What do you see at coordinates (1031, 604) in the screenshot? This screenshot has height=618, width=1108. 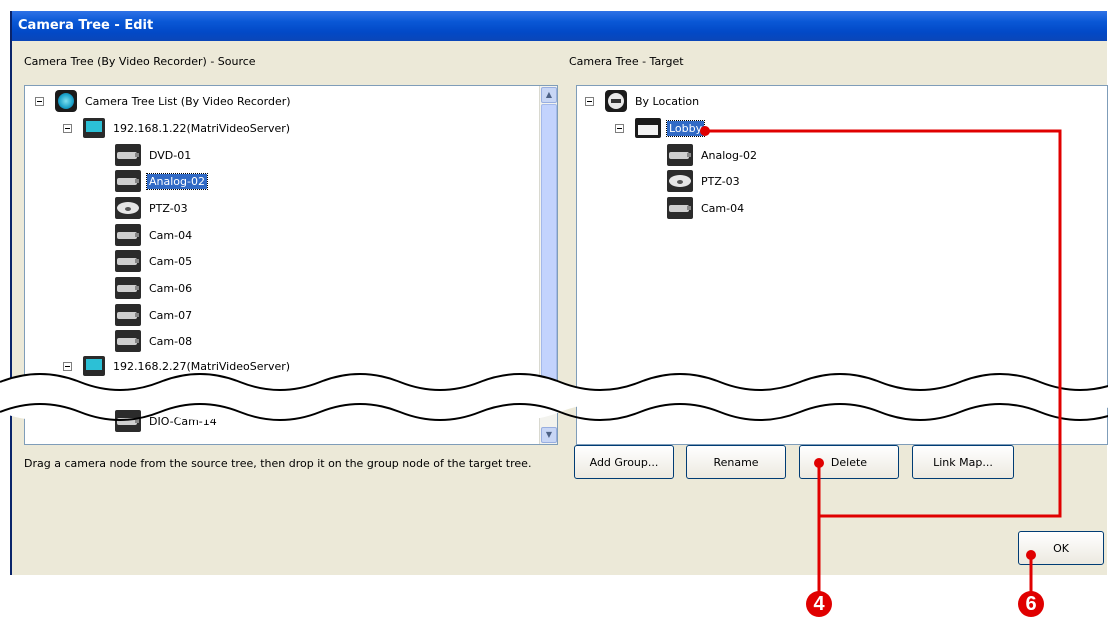 I see `callout-marker-6: 6` at bounding box center [1031, 604].